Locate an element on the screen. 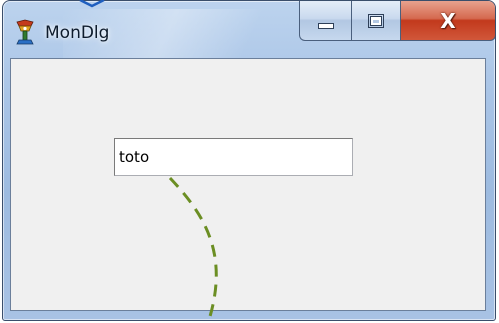  close-button: X is located at coordinates (448, 21).